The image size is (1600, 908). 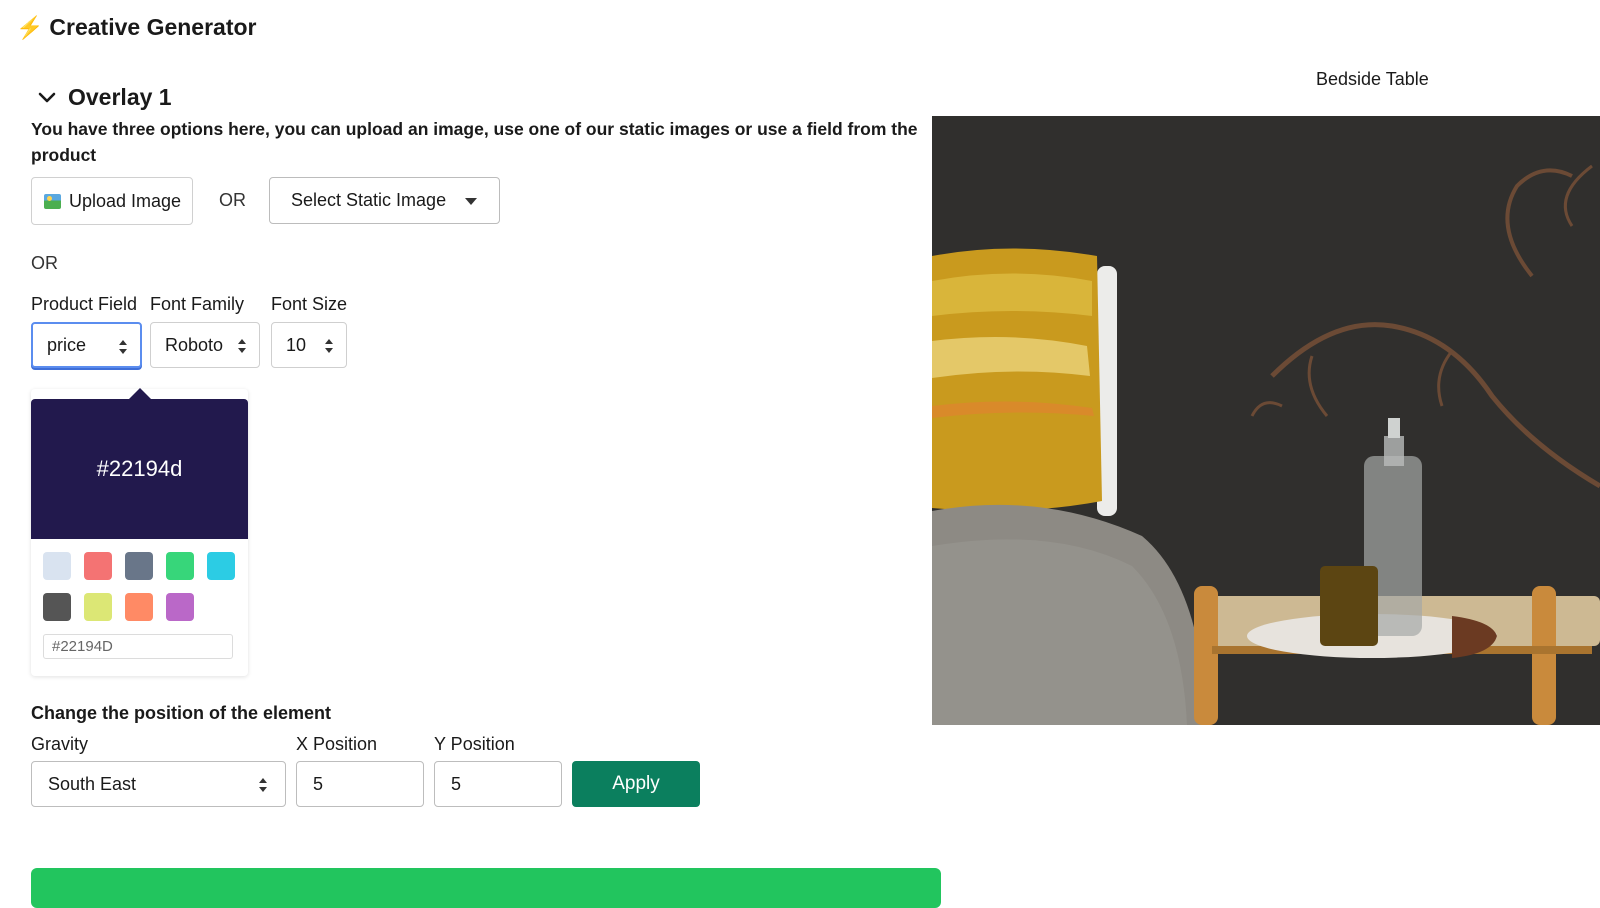 I want to click on overlay-title: Overlay 1, so click(x=120, y=97).